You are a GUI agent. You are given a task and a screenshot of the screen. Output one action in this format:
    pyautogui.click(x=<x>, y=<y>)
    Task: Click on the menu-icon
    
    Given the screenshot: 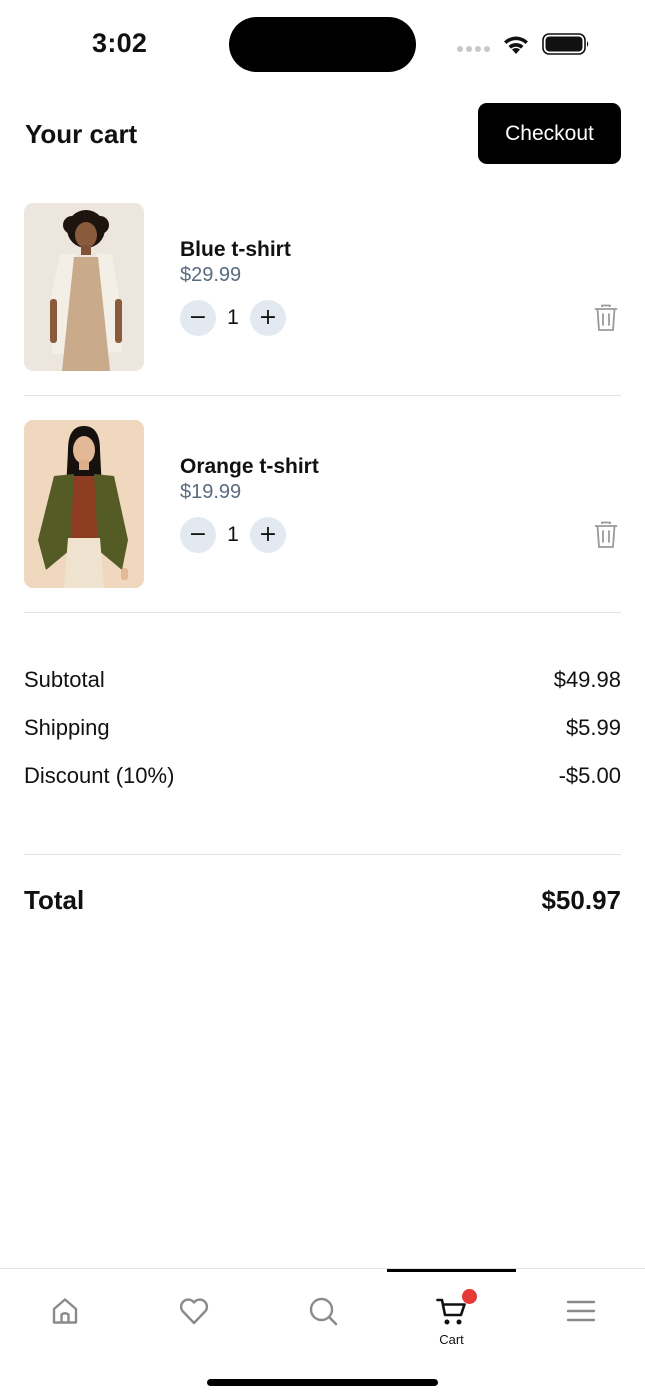 What is the action you would take?
    pyautogui.click(x=581, y=1311)
    